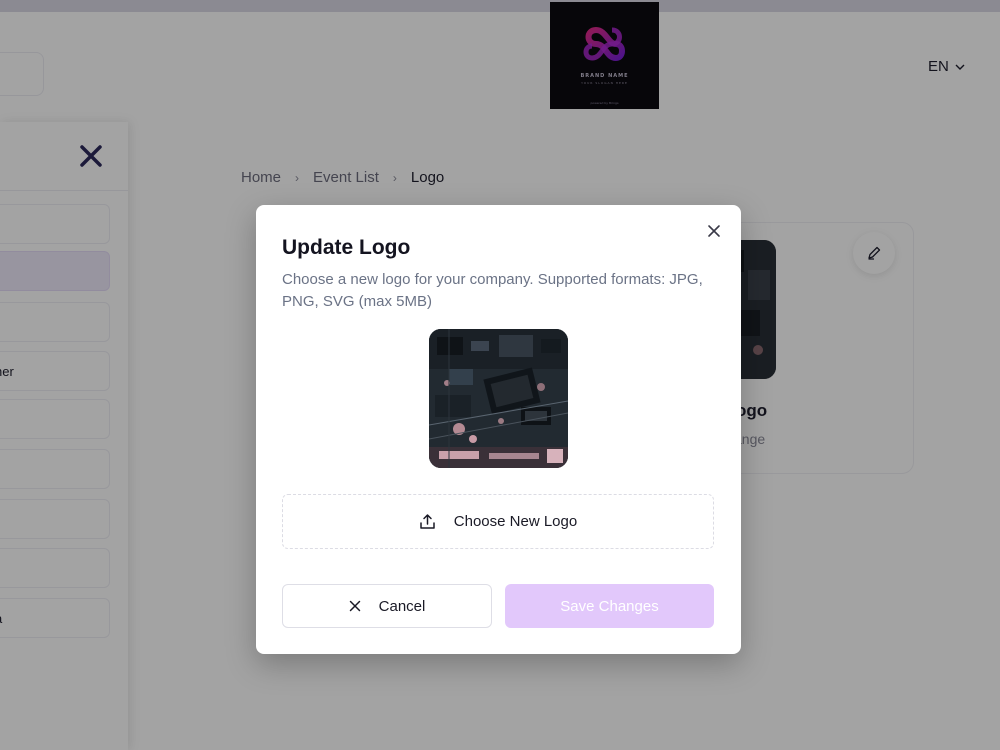  What do you see at coordinates (427, 521) in the screenshot?
I see `upload-icon` at bounding box center [427, 521].